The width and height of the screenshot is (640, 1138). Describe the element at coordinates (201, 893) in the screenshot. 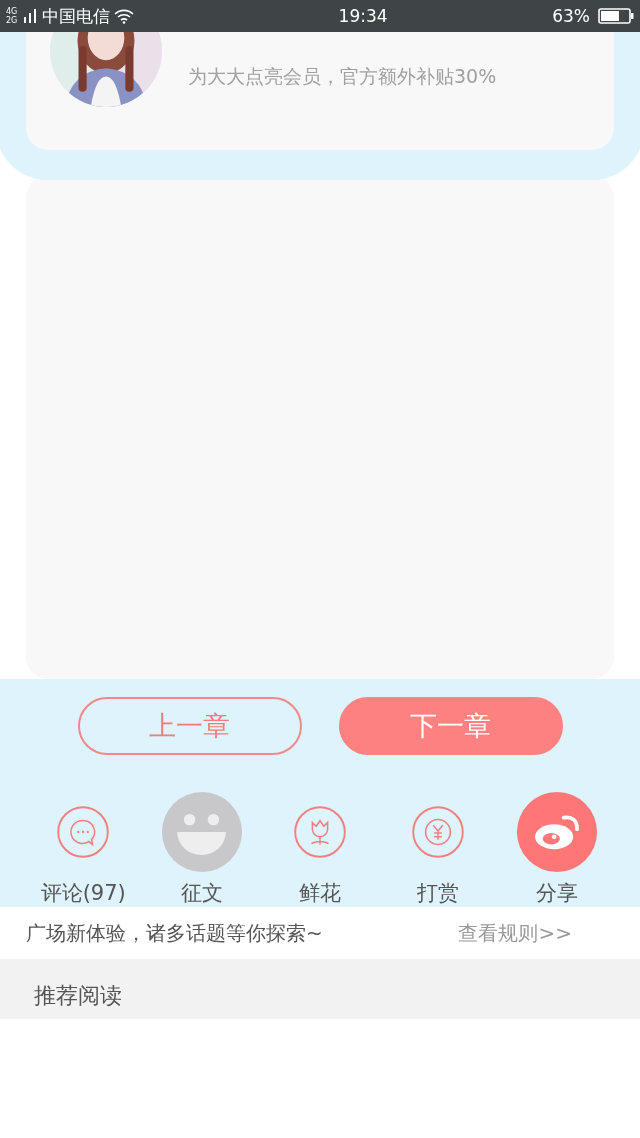

I see `action-label: 征文` at that location.